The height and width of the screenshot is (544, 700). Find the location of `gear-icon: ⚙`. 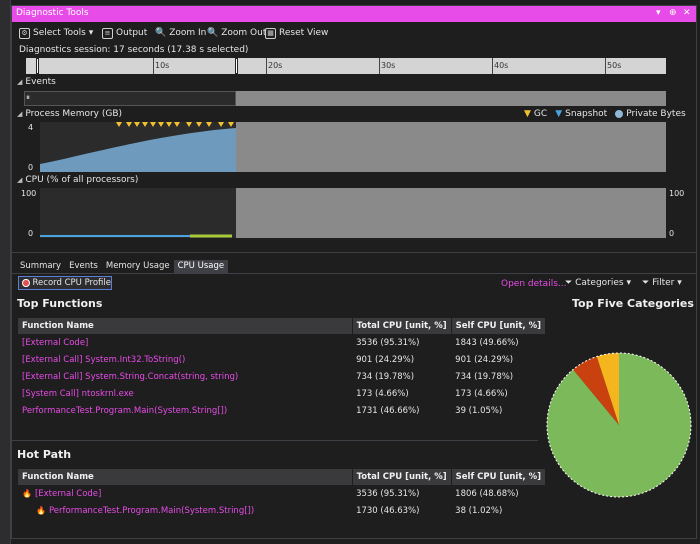

gear-icon: ⚙ is located at coordinates (24, 33).